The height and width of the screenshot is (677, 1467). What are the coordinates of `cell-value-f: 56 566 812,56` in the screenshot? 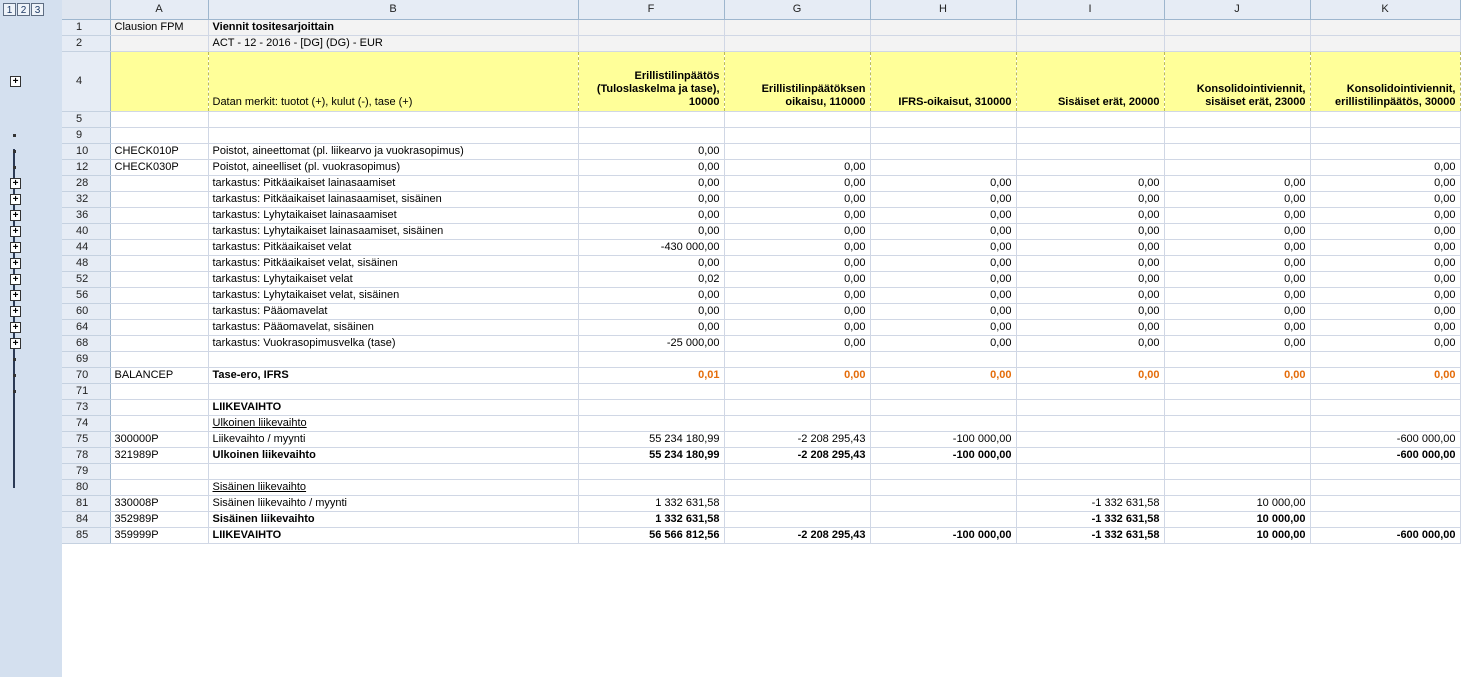 It's located at (651, 535).